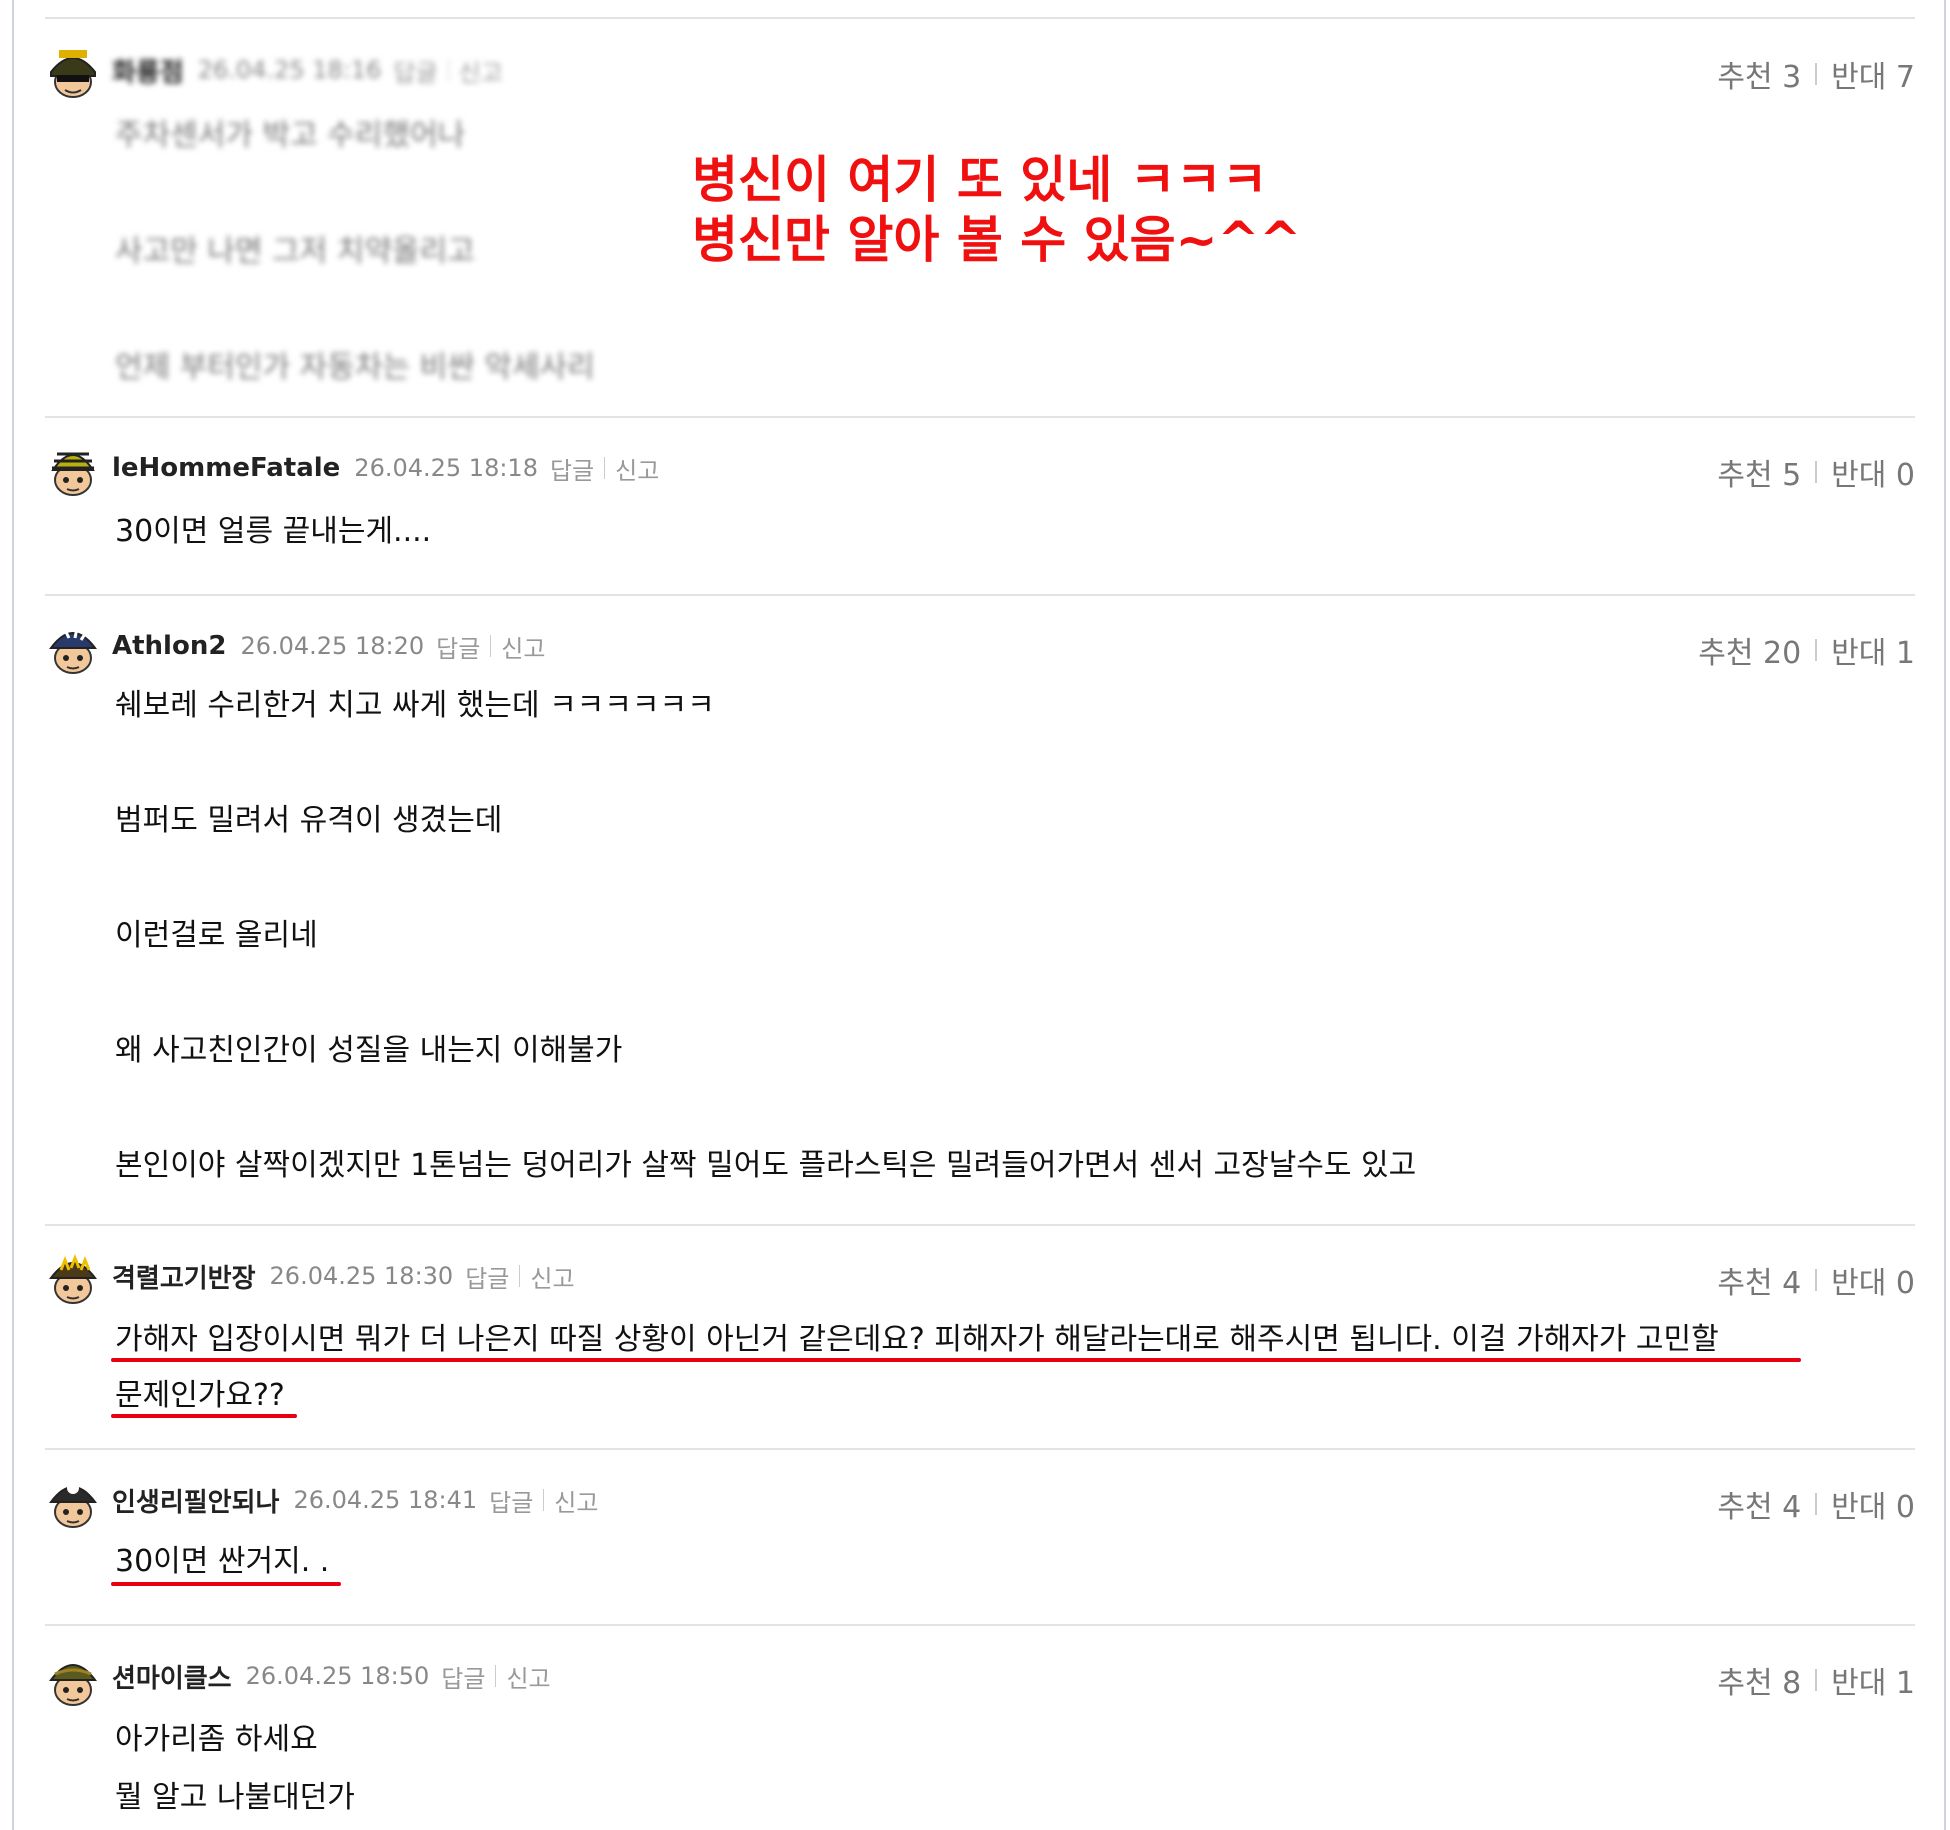  I want to click on comment-line: 언제 부터인가 자동차는 비싼 악세사리, so click(355, 367).